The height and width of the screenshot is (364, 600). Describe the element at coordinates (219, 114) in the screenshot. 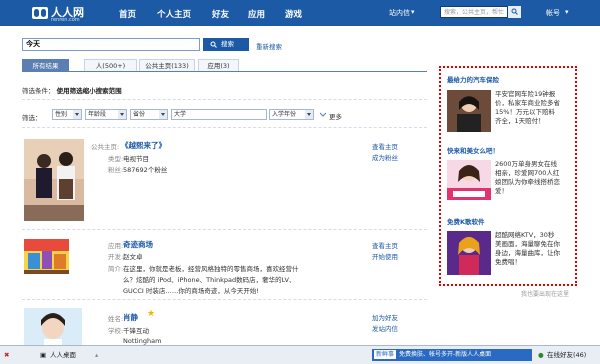

I see `school-input: 大学` at that location.